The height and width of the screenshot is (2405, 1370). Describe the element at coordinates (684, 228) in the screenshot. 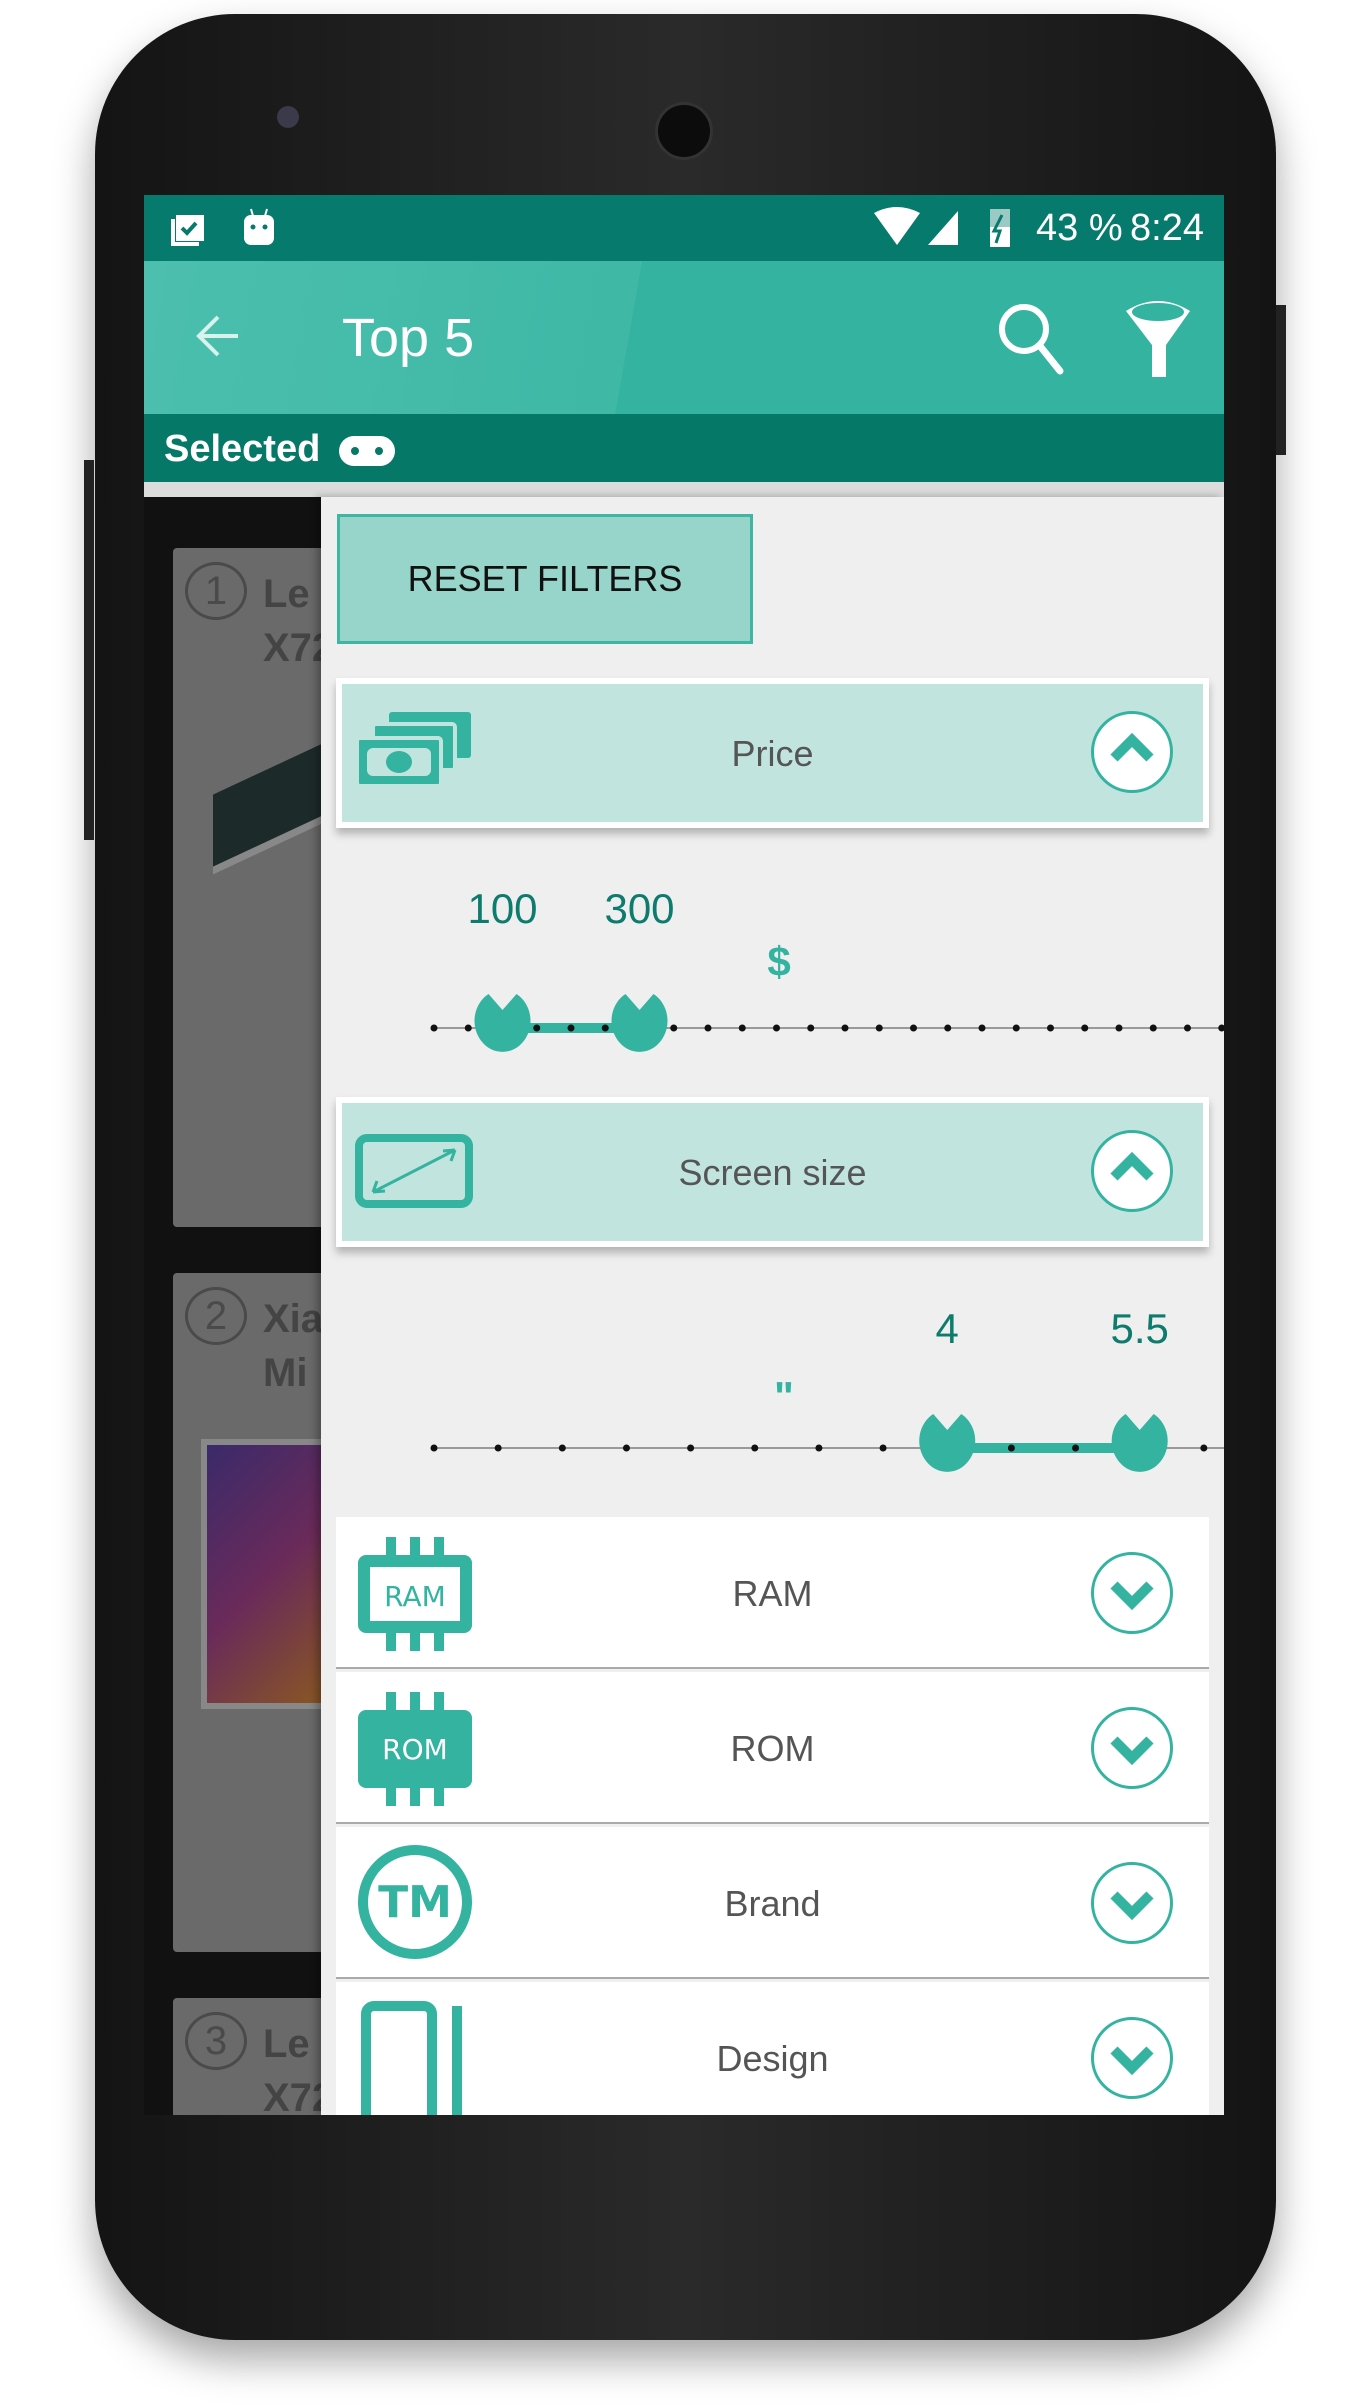

I see `status-bar: 43 % 8:24` at that location.